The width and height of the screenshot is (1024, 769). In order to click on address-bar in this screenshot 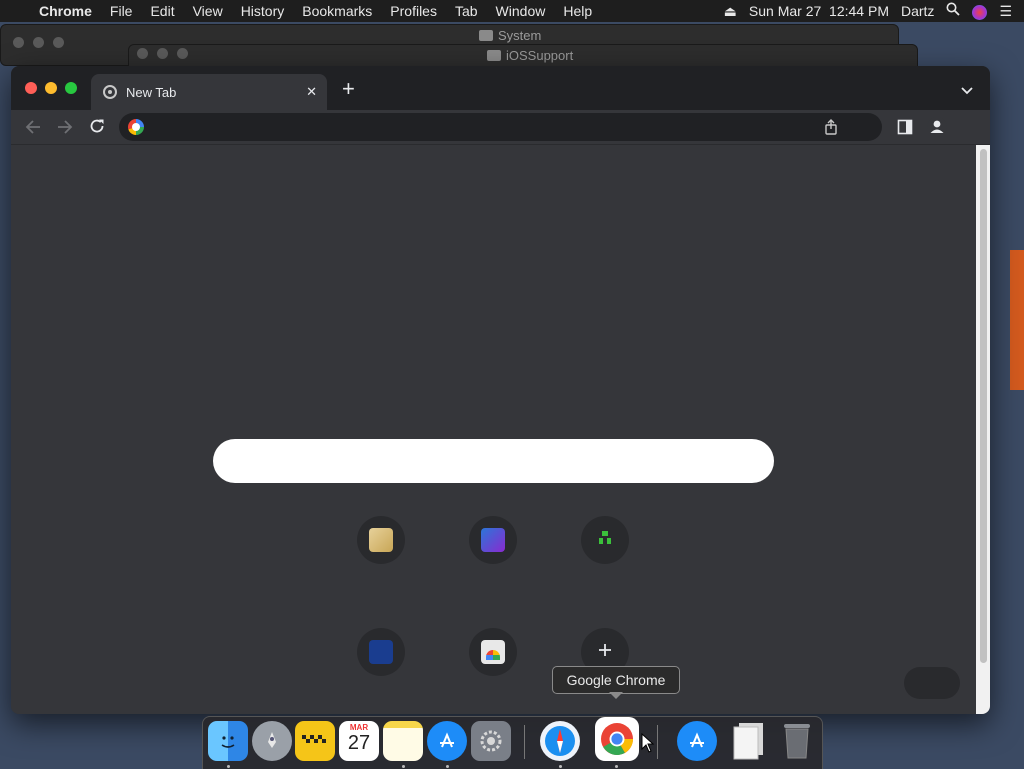, I will do `click(500, 127)`.